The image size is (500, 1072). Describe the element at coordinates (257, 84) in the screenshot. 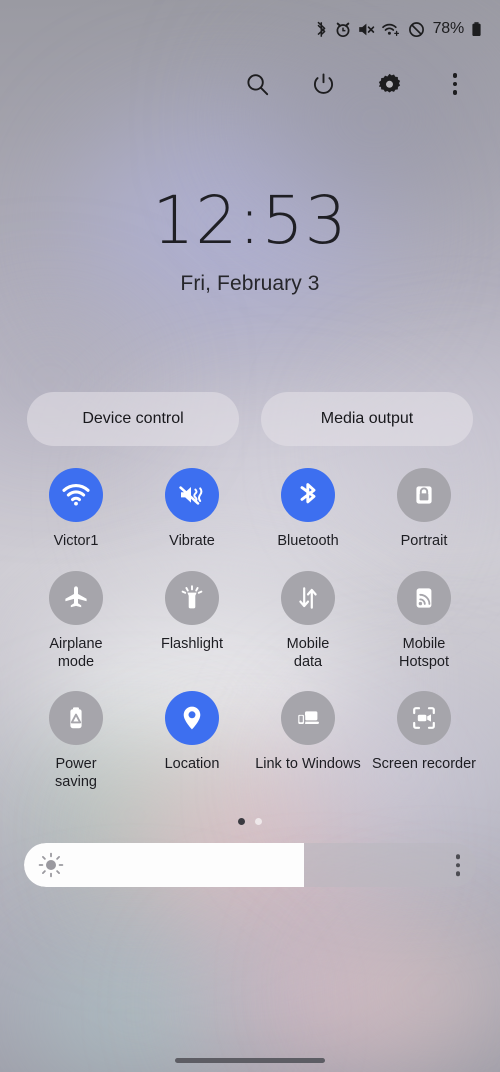

I see `search-icon` at that location.